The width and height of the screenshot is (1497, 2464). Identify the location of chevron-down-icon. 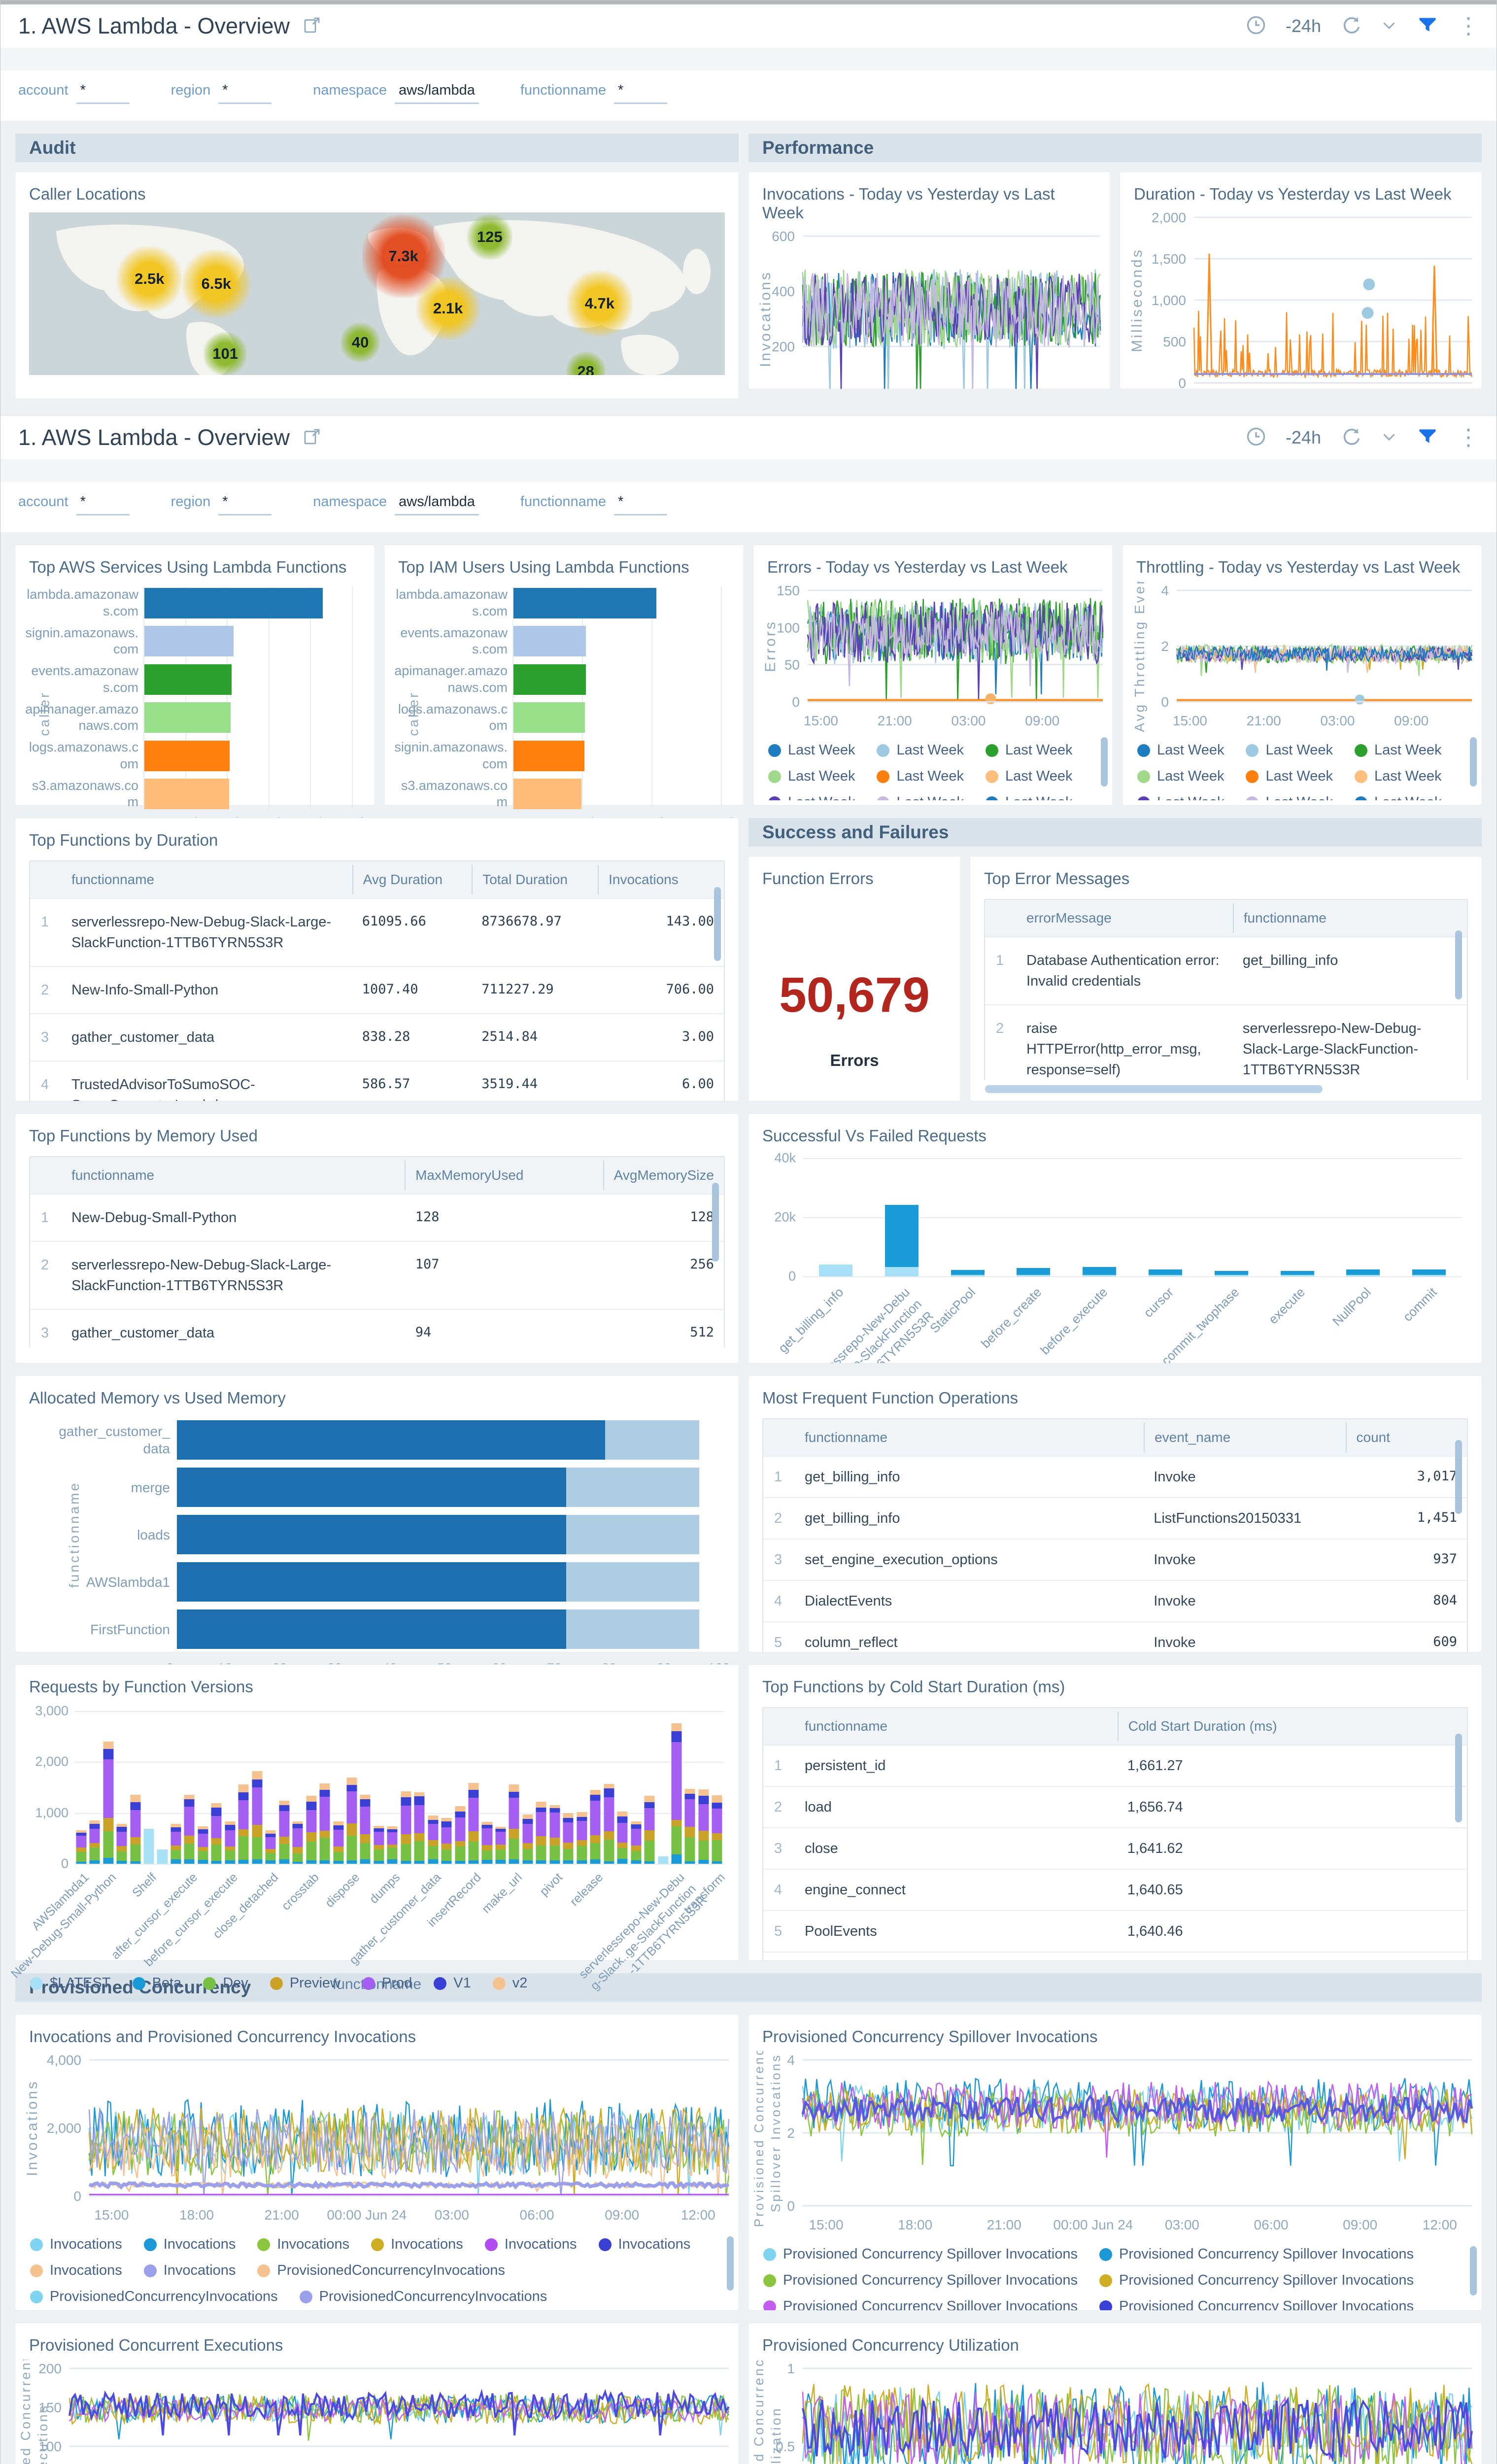
(1389, 26).